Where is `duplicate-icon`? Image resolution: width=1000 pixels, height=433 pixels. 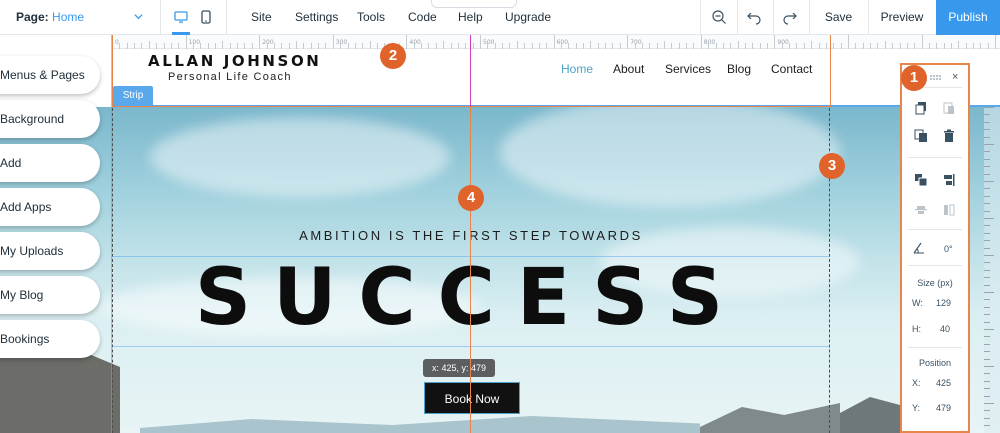
duplicate-icon is located at coordinates (921, 136).